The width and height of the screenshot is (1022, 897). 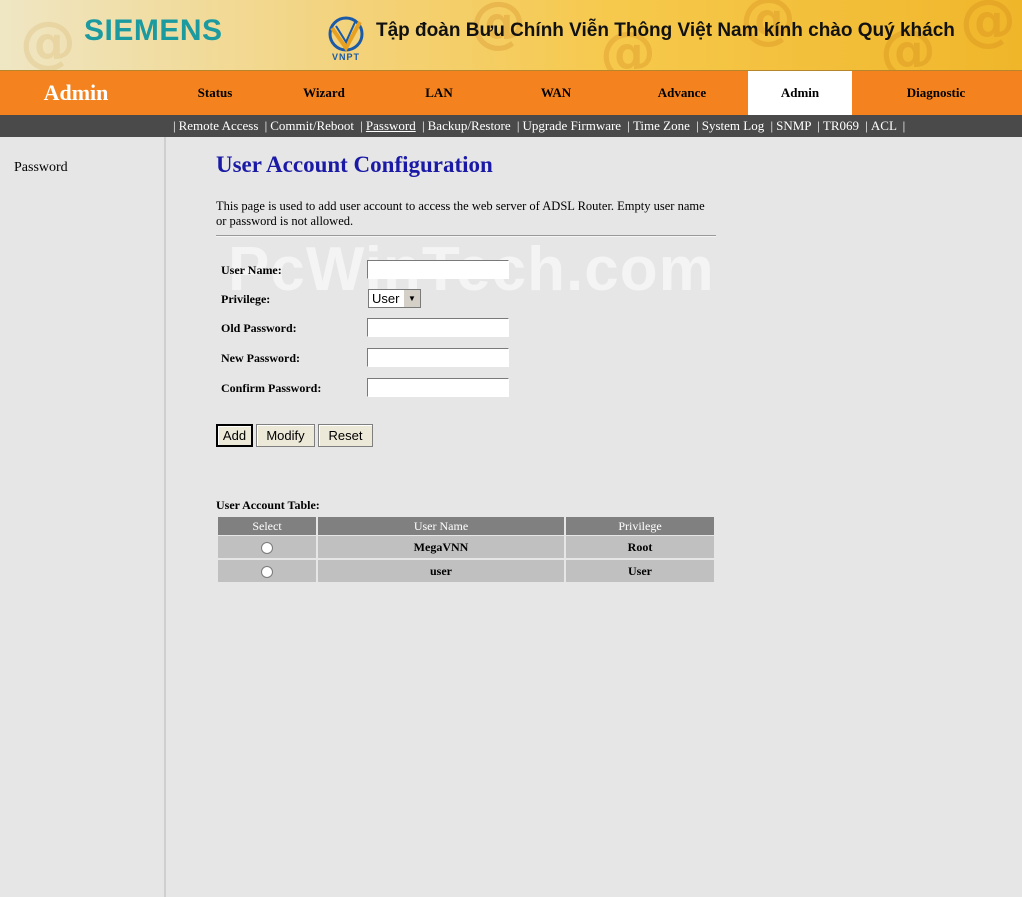 I want to click on subnav-snmp: SNMP, so click(x=793, y=125).